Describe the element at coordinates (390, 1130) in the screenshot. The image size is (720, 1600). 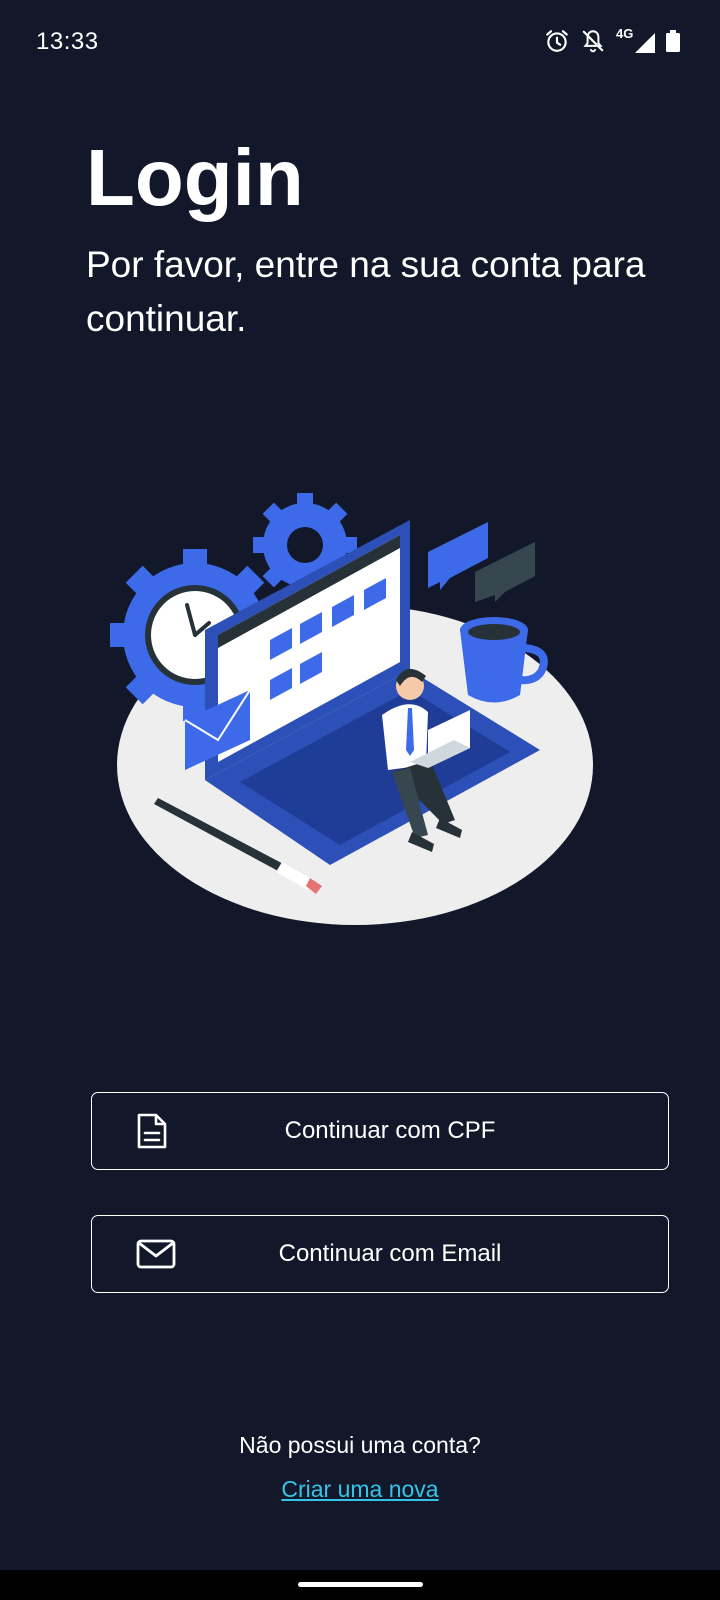
I see `cpf-button-label: Continuar com CPF` at that location.